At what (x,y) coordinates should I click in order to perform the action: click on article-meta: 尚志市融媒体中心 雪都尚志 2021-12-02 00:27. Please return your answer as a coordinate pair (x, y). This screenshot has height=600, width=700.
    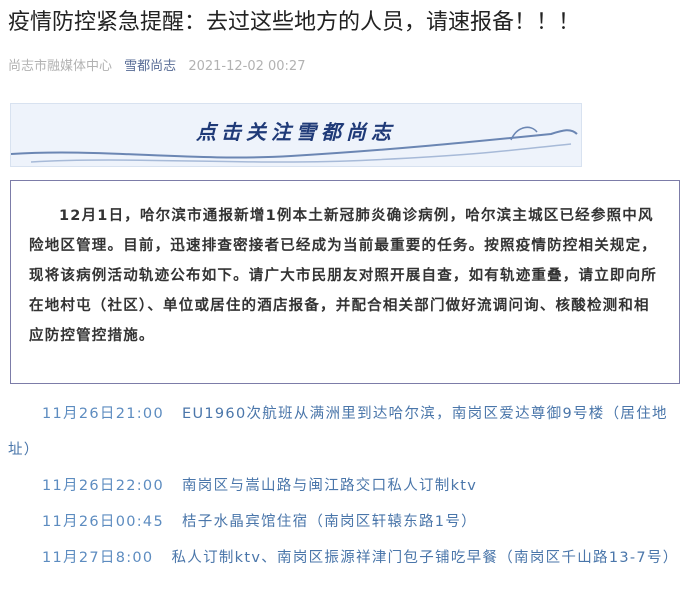
    Looking at the image, I should click on (156, 64).